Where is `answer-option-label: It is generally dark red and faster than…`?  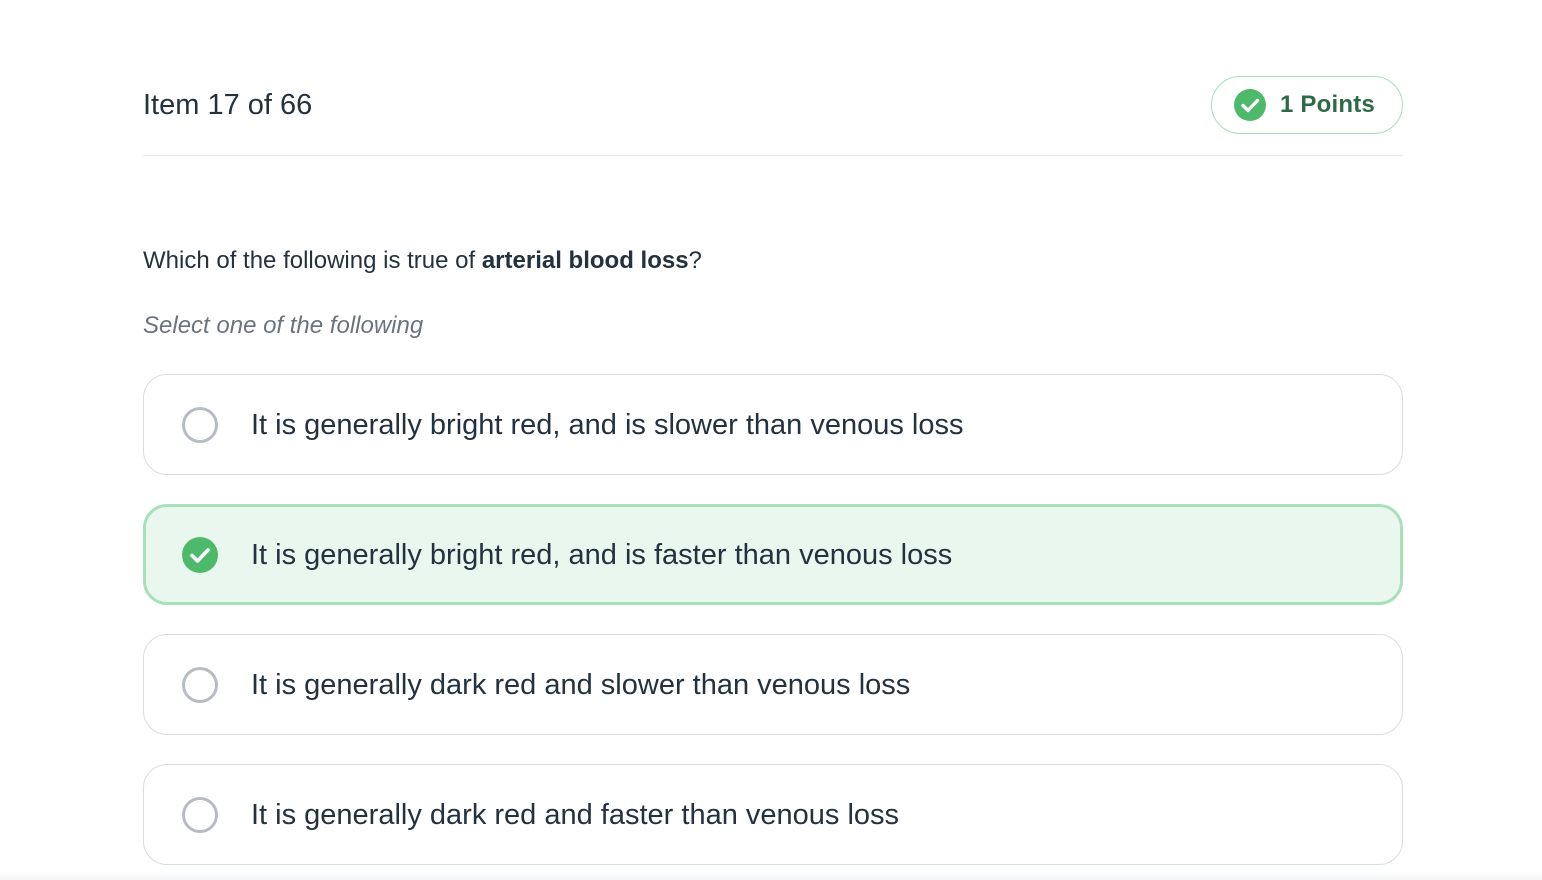 answer-option-label: It is generally dark red and faster than… is located at coordinates (575, 814).